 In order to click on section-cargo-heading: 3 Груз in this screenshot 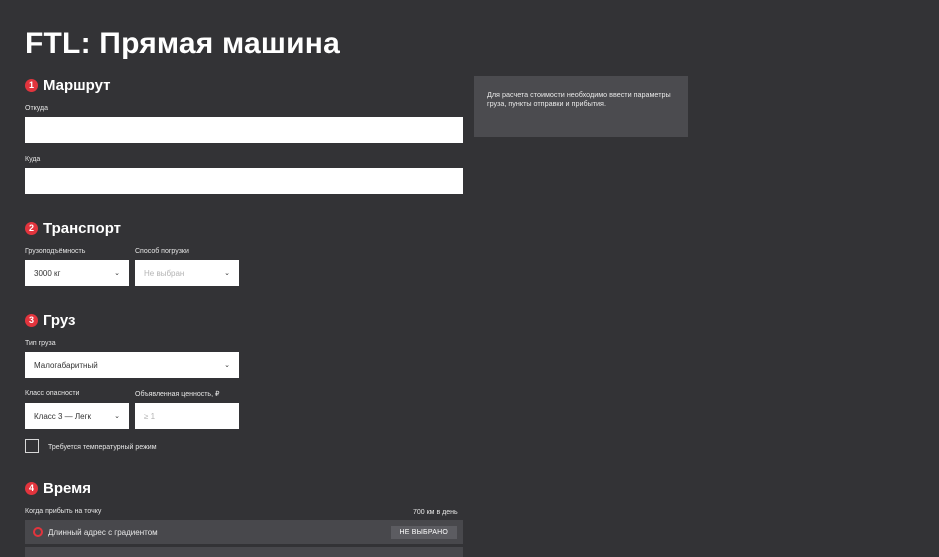, I will do `click(50, 320)`.